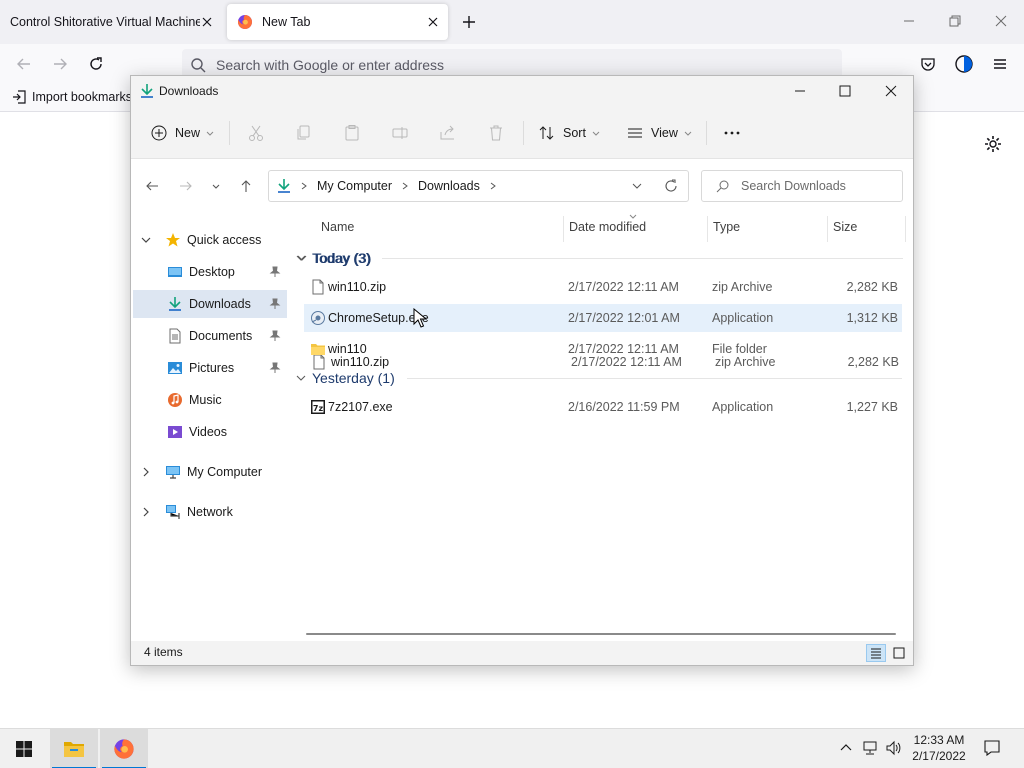 The height and width of the screenshot is (768, 1024). I want to click on sidebar-item-pictures: Pictures, so click(210, 368).